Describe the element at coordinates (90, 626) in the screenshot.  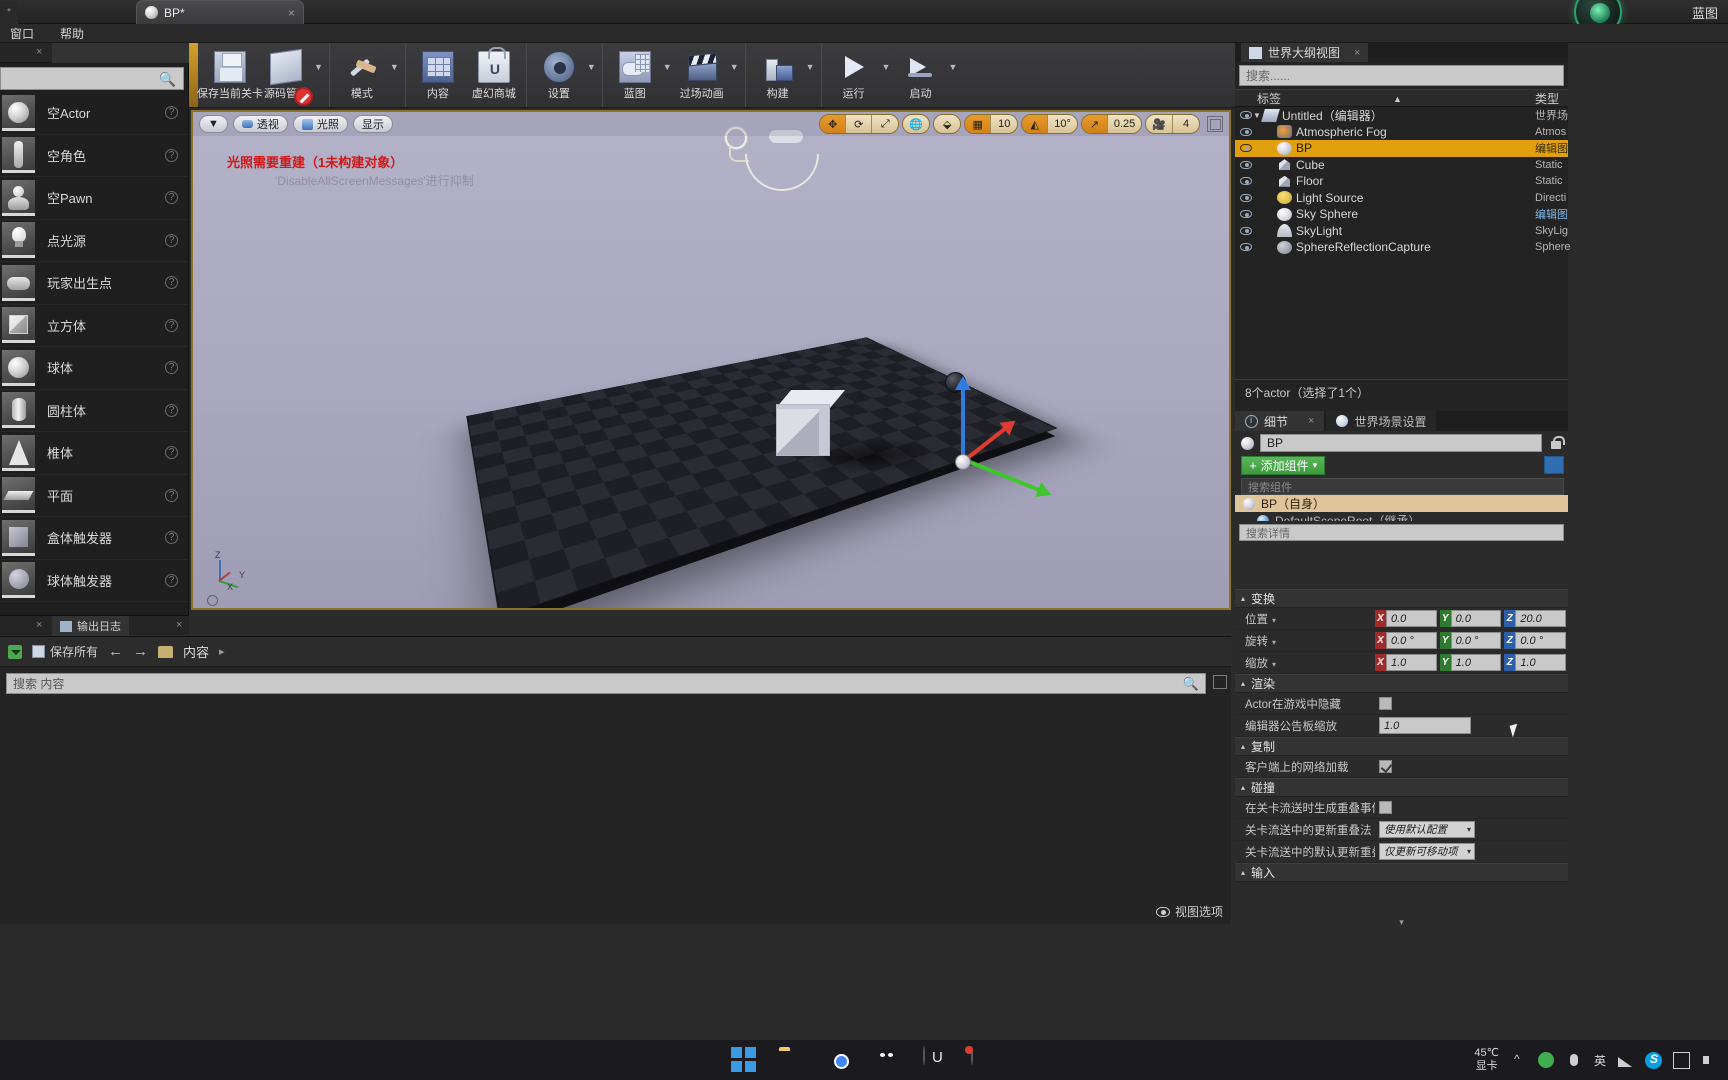
I see `tab-output-log: 输出日志` at that location.